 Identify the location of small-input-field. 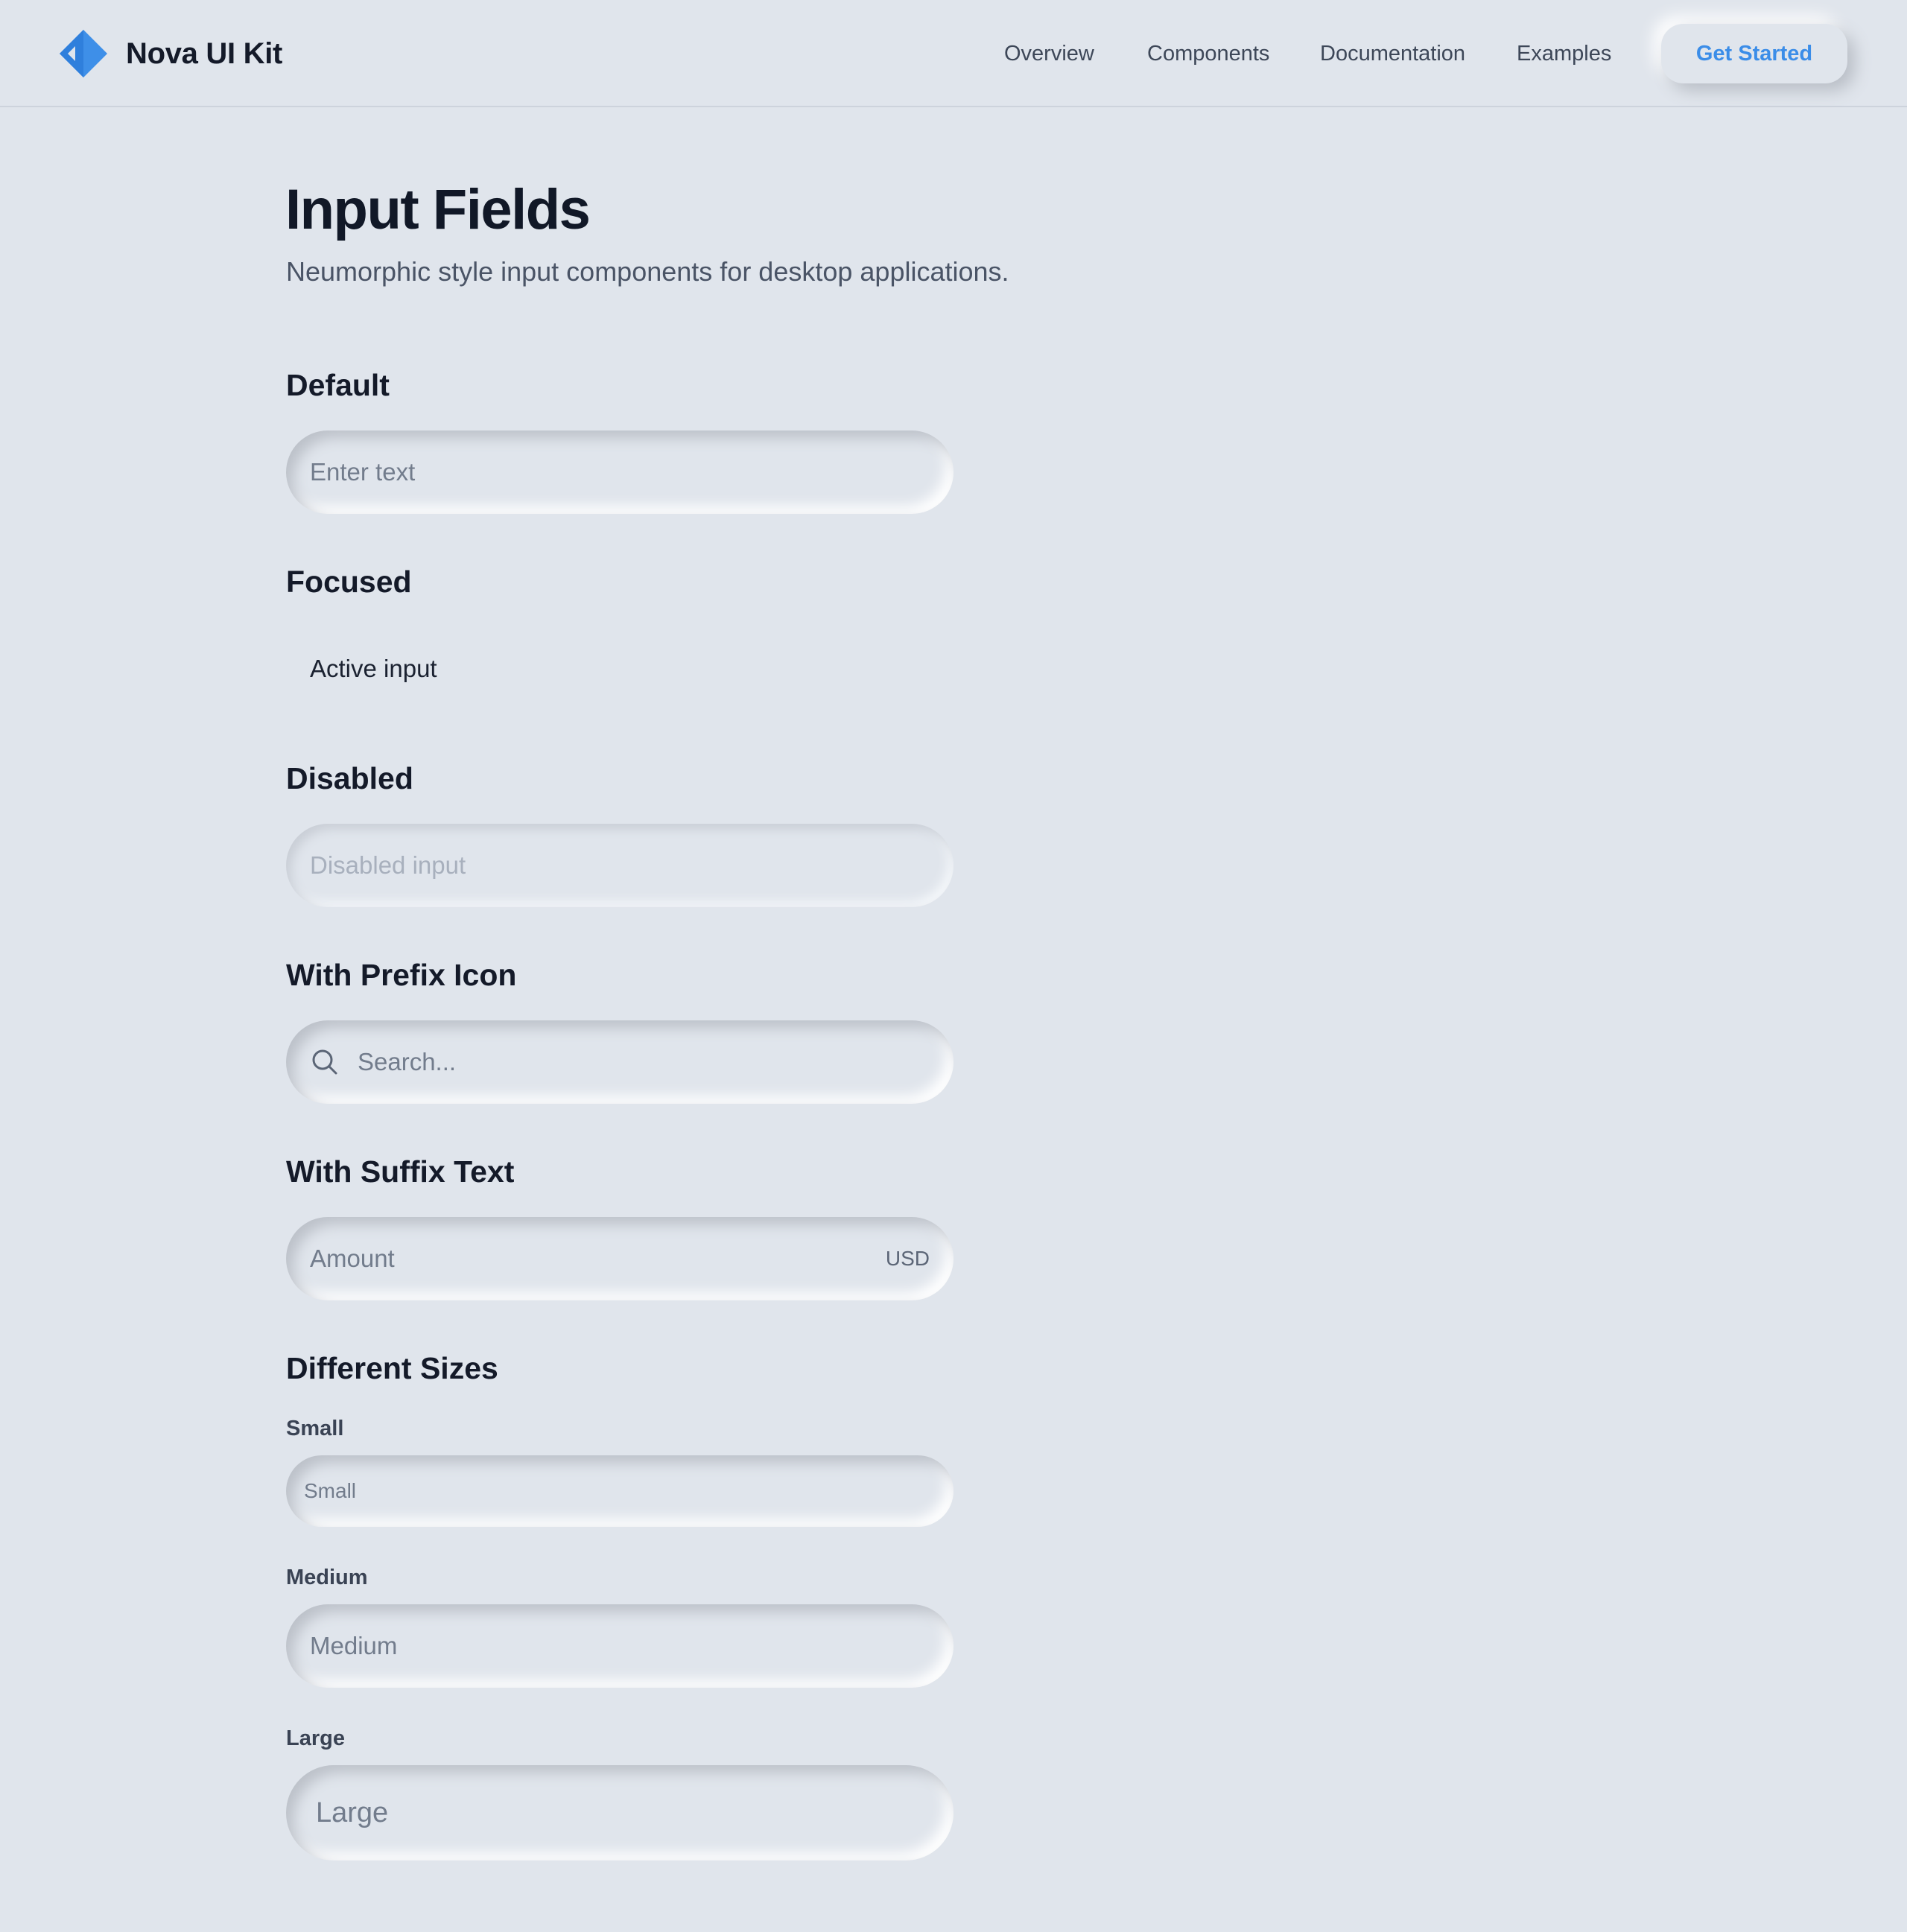
(620, 1491).